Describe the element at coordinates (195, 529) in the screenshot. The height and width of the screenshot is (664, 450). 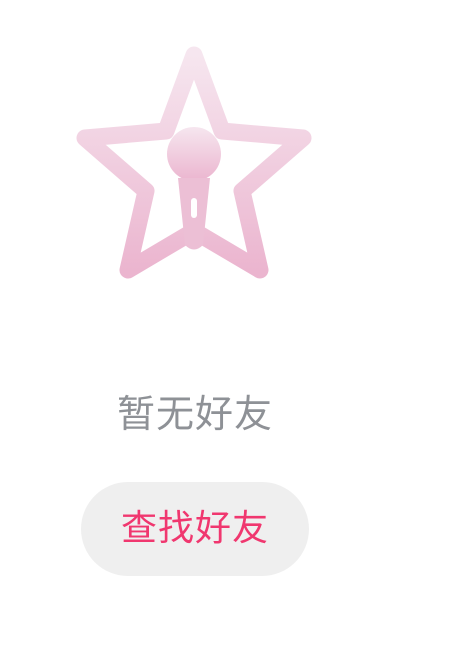
I see `find-friends-button: 查找好友` at that location.